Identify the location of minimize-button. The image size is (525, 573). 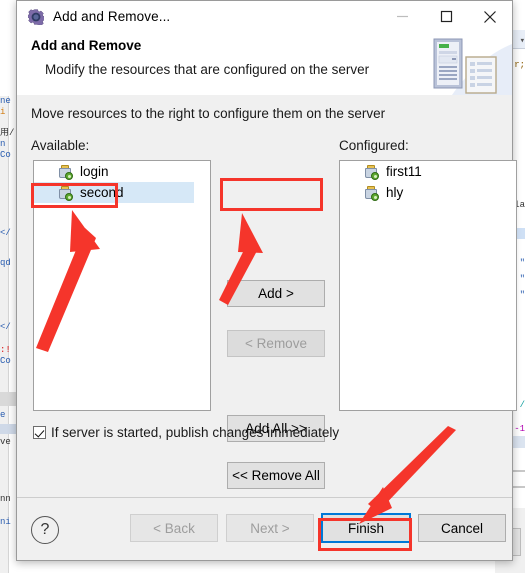
(402, 16).